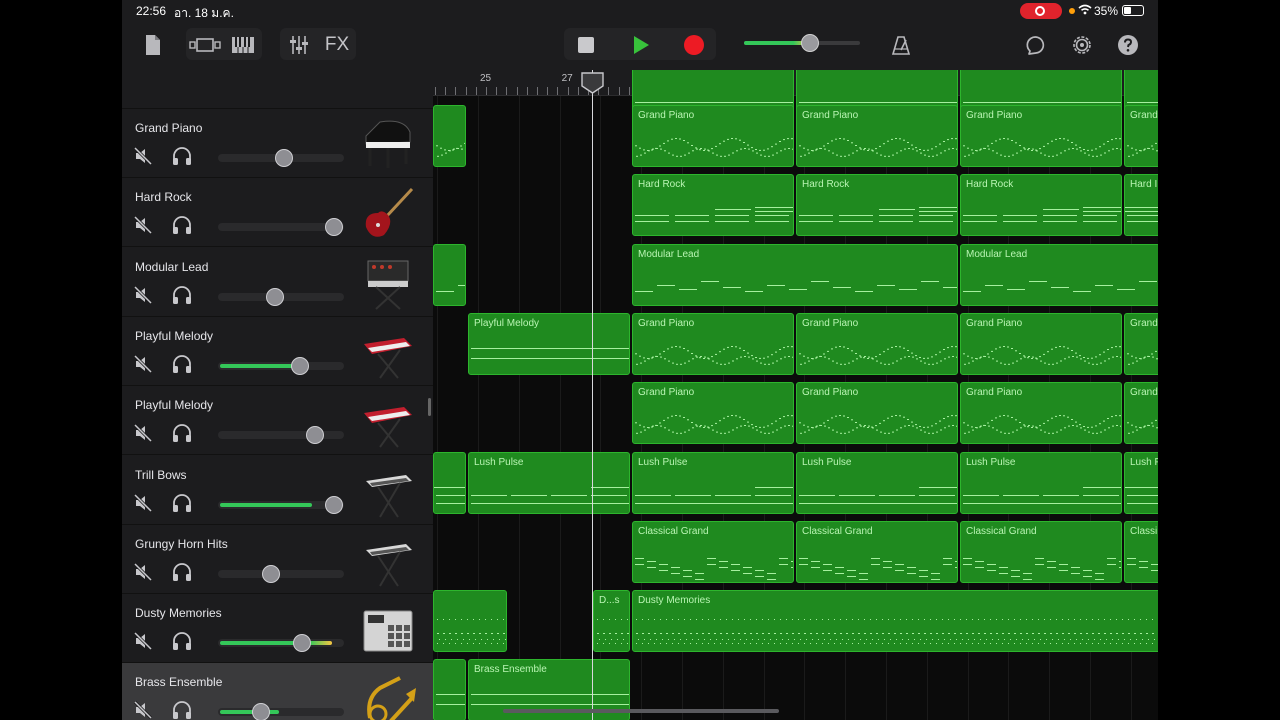  Describe the element at coordinates (611, 621) in the screenshot. I see `region: D...s` at that location.